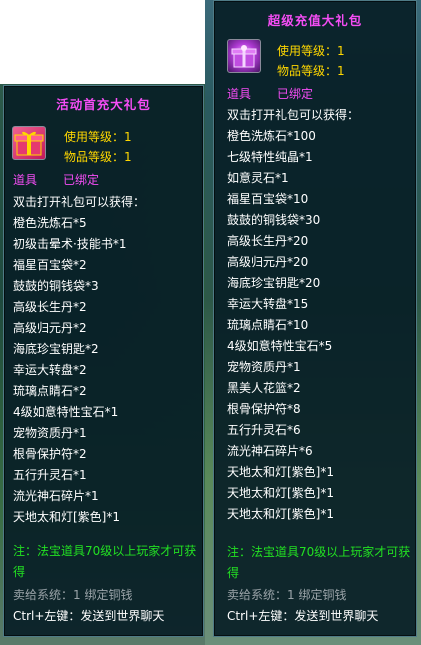 The image size is (421, 645). What do you see at coordinates (56, 496) in the screenshot?
I see `list-item: 流光神石碎片*1` at bounding box center [56, 496].